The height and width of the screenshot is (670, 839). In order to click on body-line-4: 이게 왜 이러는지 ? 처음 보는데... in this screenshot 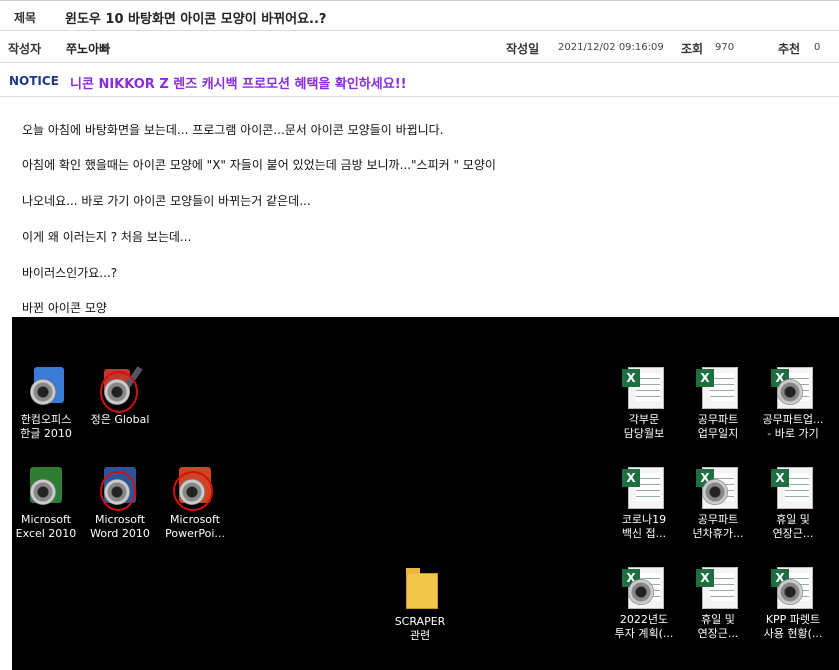, I will do `click(107, 237)`.